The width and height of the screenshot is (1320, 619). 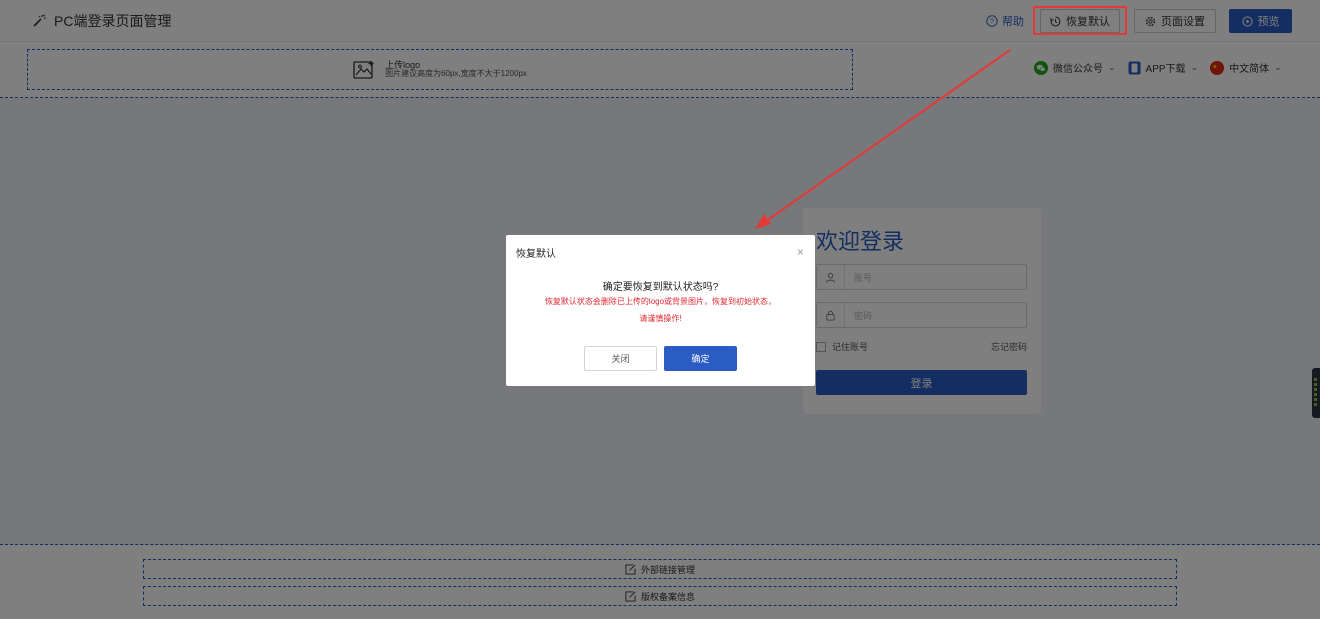 I want to click on dialog-title: 恢复默认, so click(x=536, y=254).